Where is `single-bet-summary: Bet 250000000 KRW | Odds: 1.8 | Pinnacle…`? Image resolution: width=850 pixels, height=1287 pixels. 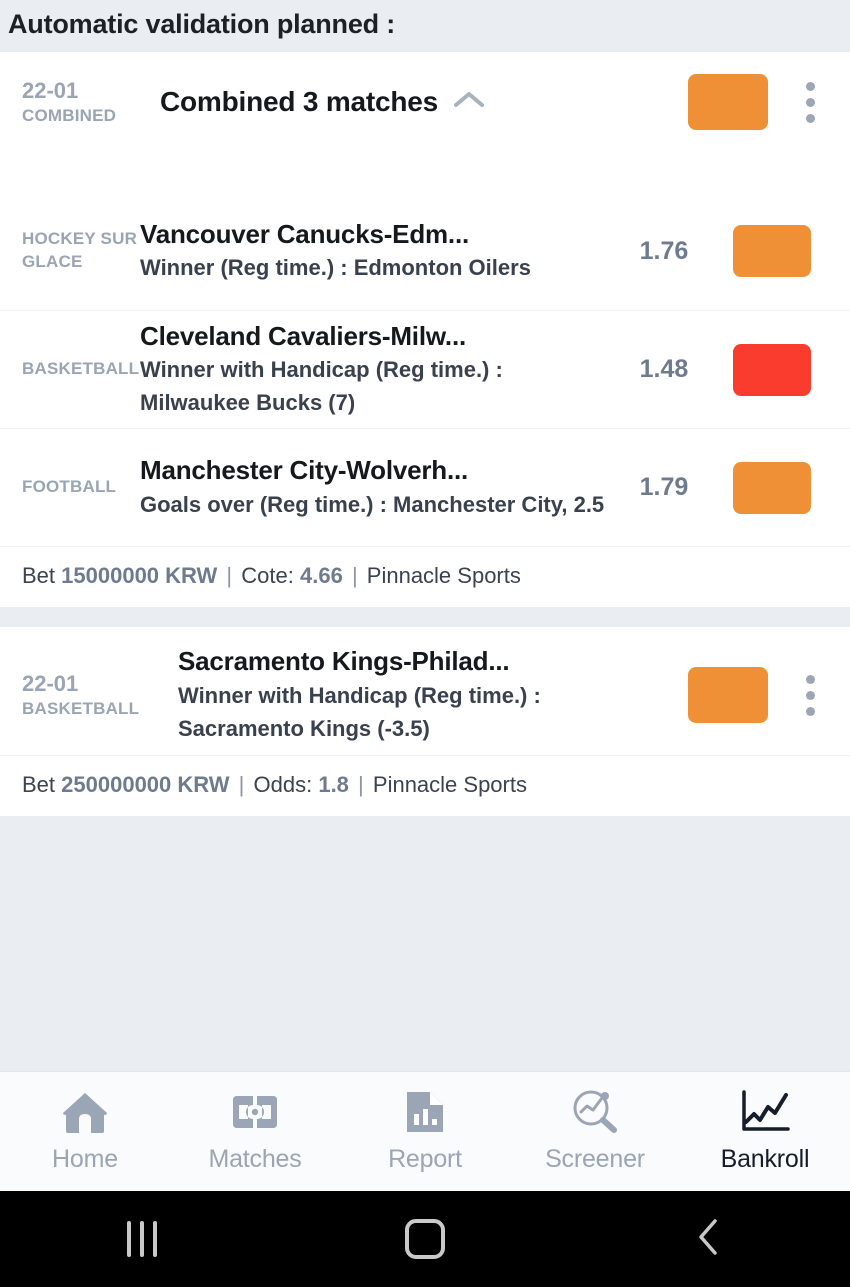 single-bet-summary: Bet 250000000 KRW | Odds: 1.8 | Pinnacle… is located at coordinates (425, 785).